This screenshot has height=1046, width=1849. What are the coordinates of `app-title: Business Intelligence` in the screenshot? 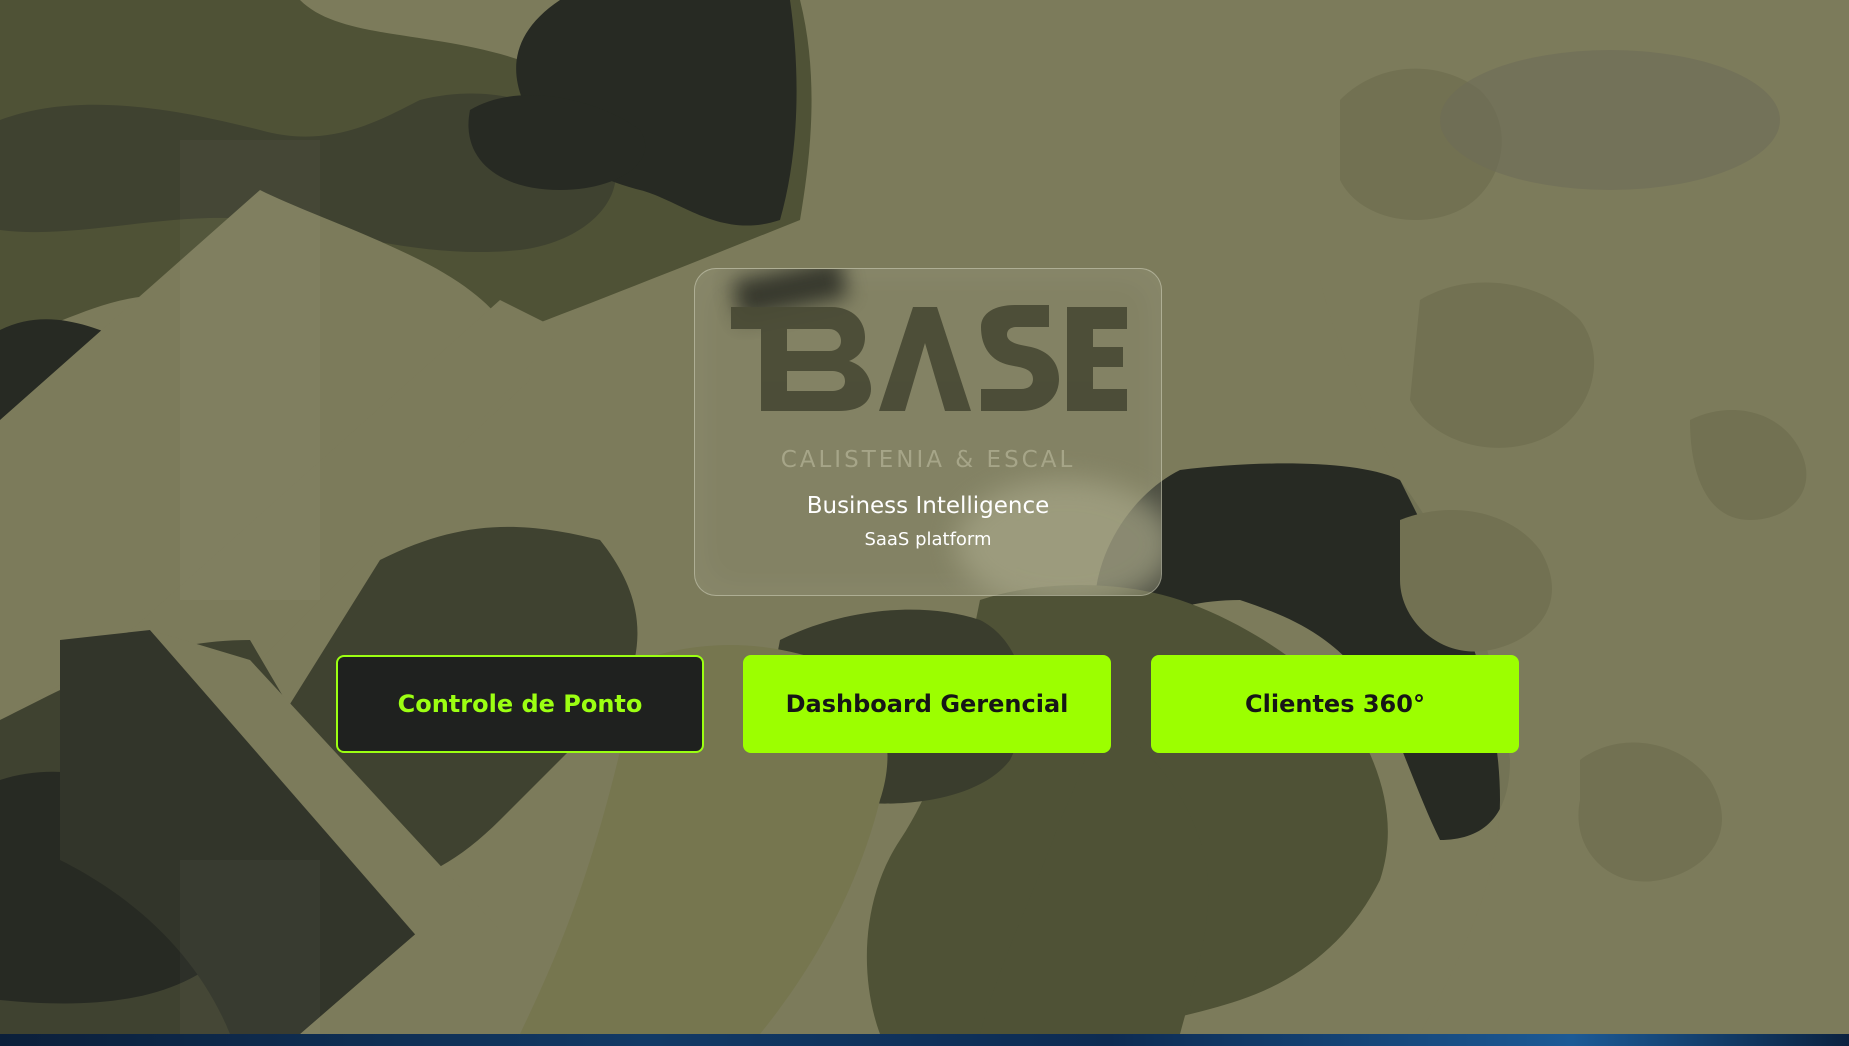 It's located at (928, 506).